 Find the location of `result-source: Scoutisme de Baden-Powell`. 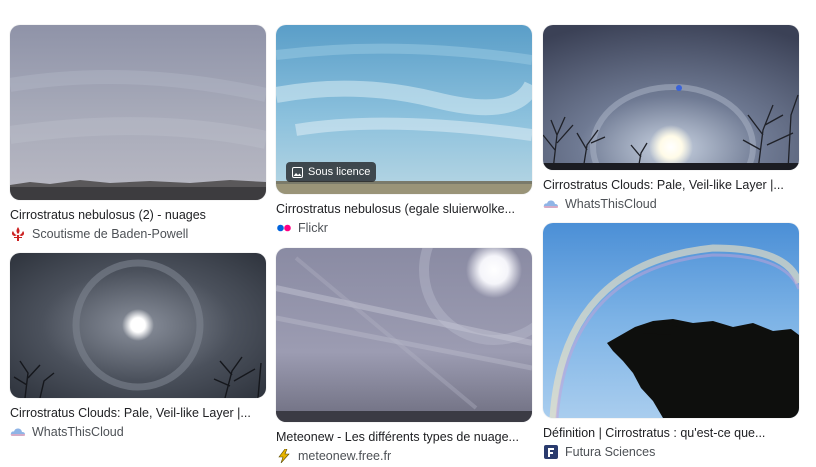

result-source: Scoutisme de Baden-Powell is located at coordinates (138, 234).